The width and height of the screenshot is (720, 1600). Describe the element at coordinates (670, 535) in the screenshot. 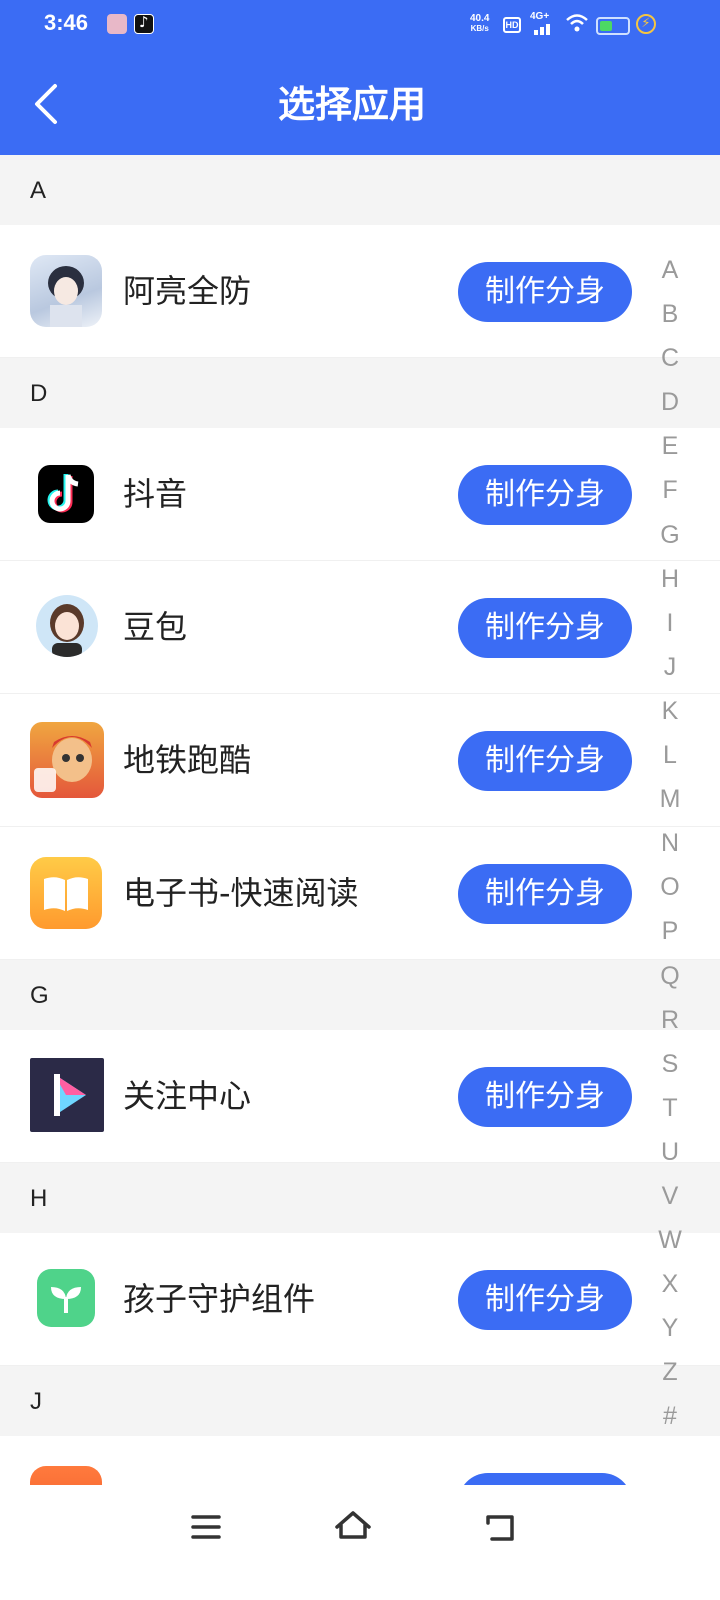

I see `index-letter-g: G` at that location.